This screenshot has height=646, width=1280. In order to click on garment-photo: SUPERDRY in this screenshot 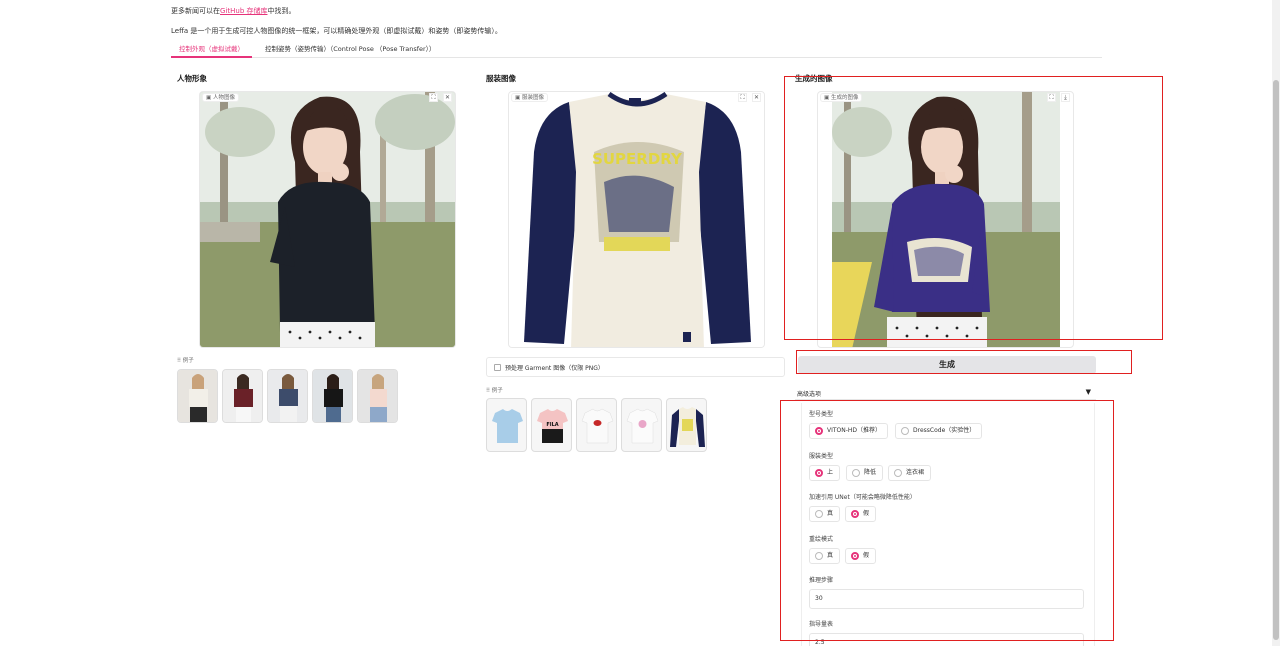, I will do `click(636, 219)`.